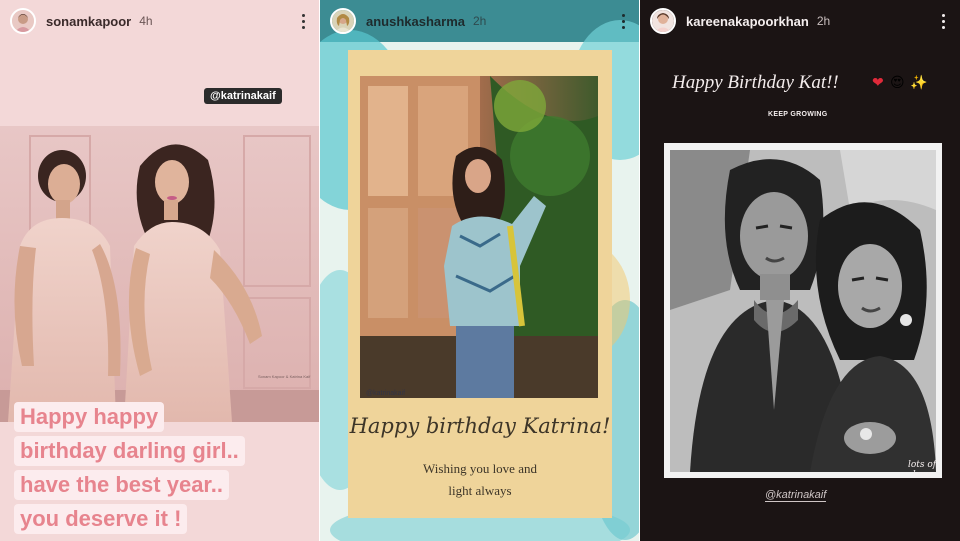 The height and width of the screenshot is (541, 960). Describe the element at coordinates (88, 21) in the screenshot. I see `username: sonamkapoor` at that location.